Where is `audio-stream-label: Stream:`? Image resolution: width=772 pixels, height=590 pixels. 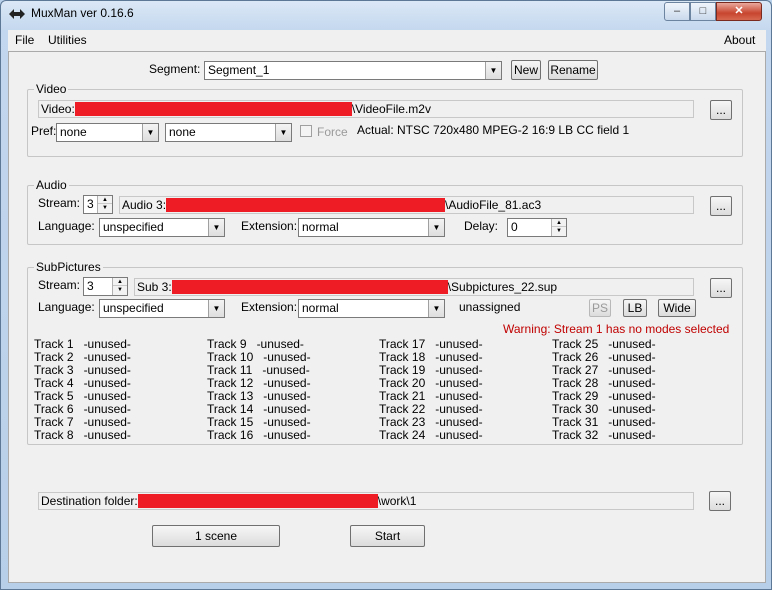
audio-stream-label: Stream: is located at coordinates (59, 203).